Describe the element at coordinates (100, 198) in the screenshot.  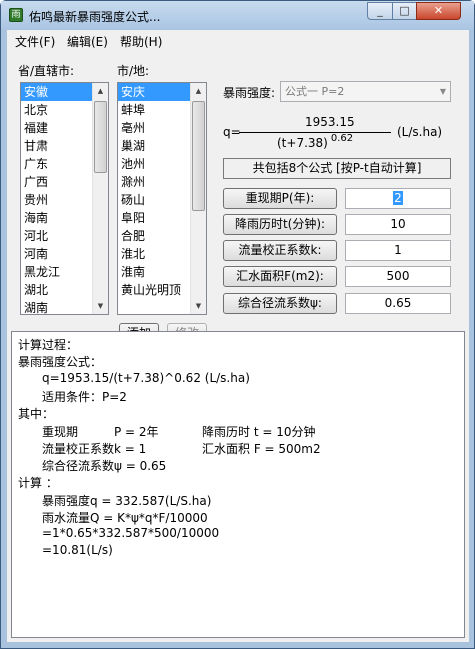
I see `province-scrollbar: ▲ ▼` at that location.